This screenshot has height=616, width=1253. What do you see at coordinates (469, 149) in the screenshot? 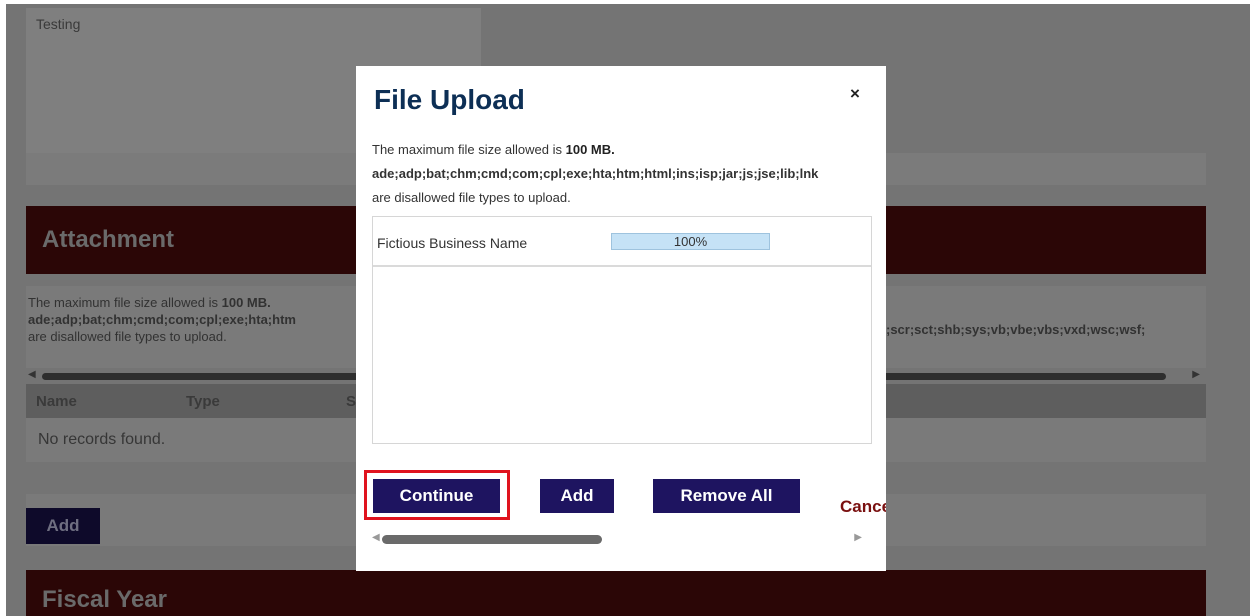
I see `max-size-prefix: The maximum file size allowed is` at bounding box center [469, 149].